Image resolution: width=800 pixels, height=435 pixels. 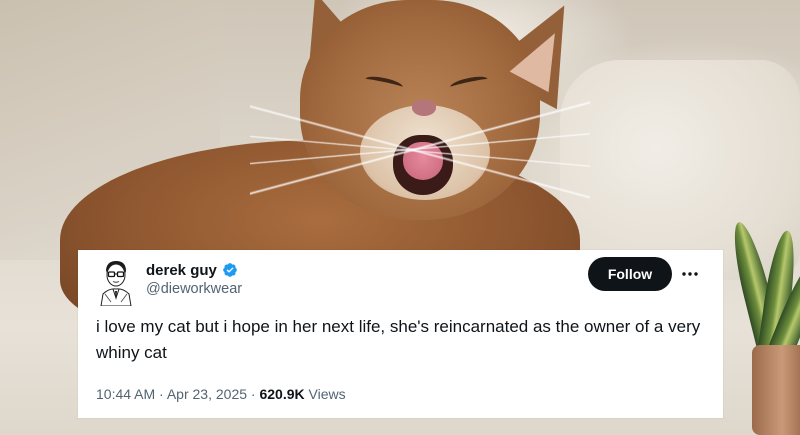 What do you see at coordinates (630, 274) in the screenshot?
I see `follow-button: Follow` at bounding box center [630, 274].